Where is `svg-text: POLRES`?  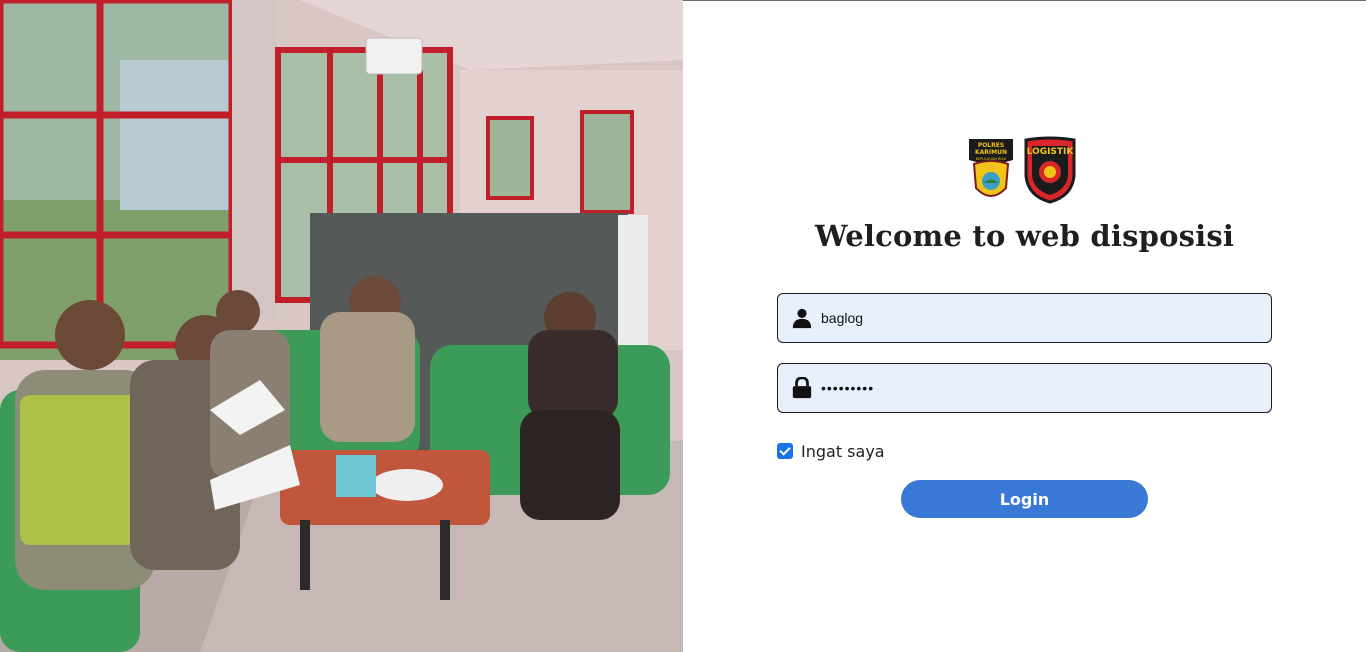
svg-text: POLRES is located at coordinates (991, 145).